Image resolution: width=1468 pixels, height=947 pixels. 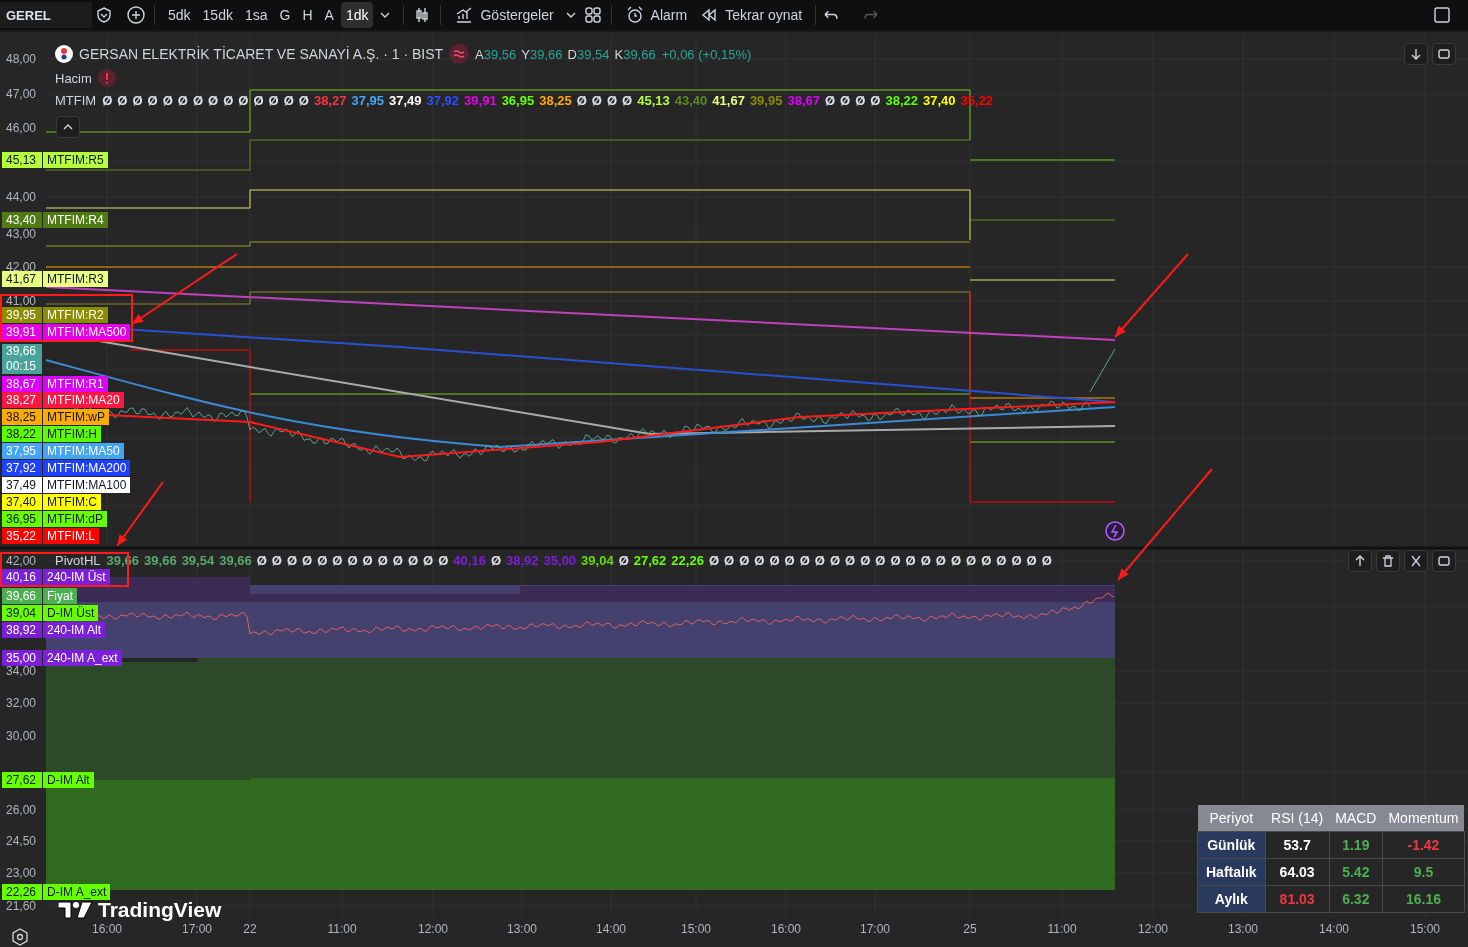 I want to click on axis-tick: 24,50, so click(x=21, y=841).